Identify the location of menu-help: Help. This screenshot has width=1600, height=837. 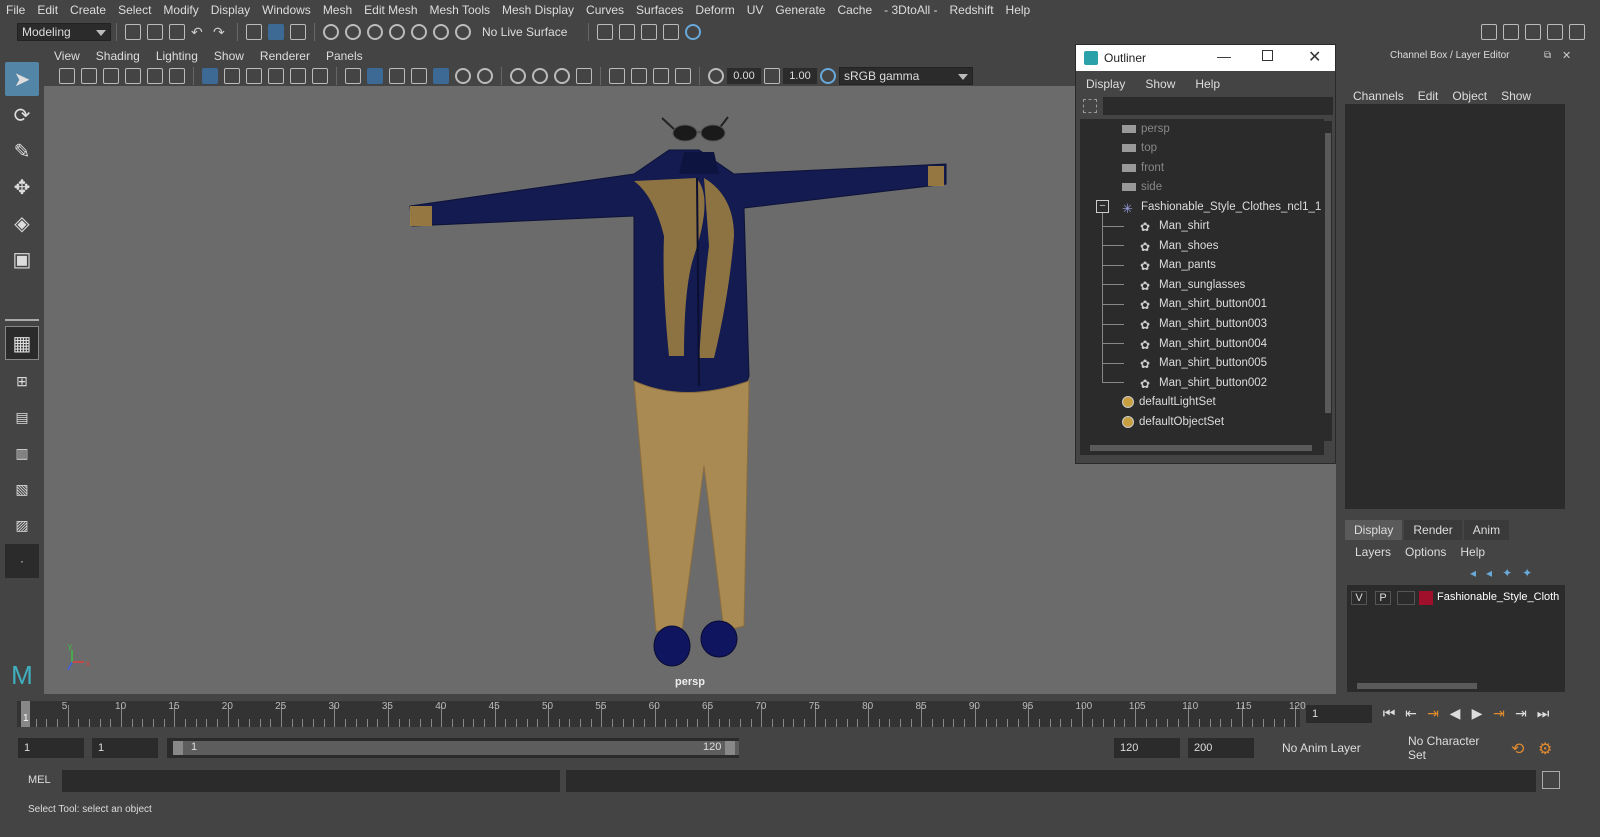
(1018, 10).